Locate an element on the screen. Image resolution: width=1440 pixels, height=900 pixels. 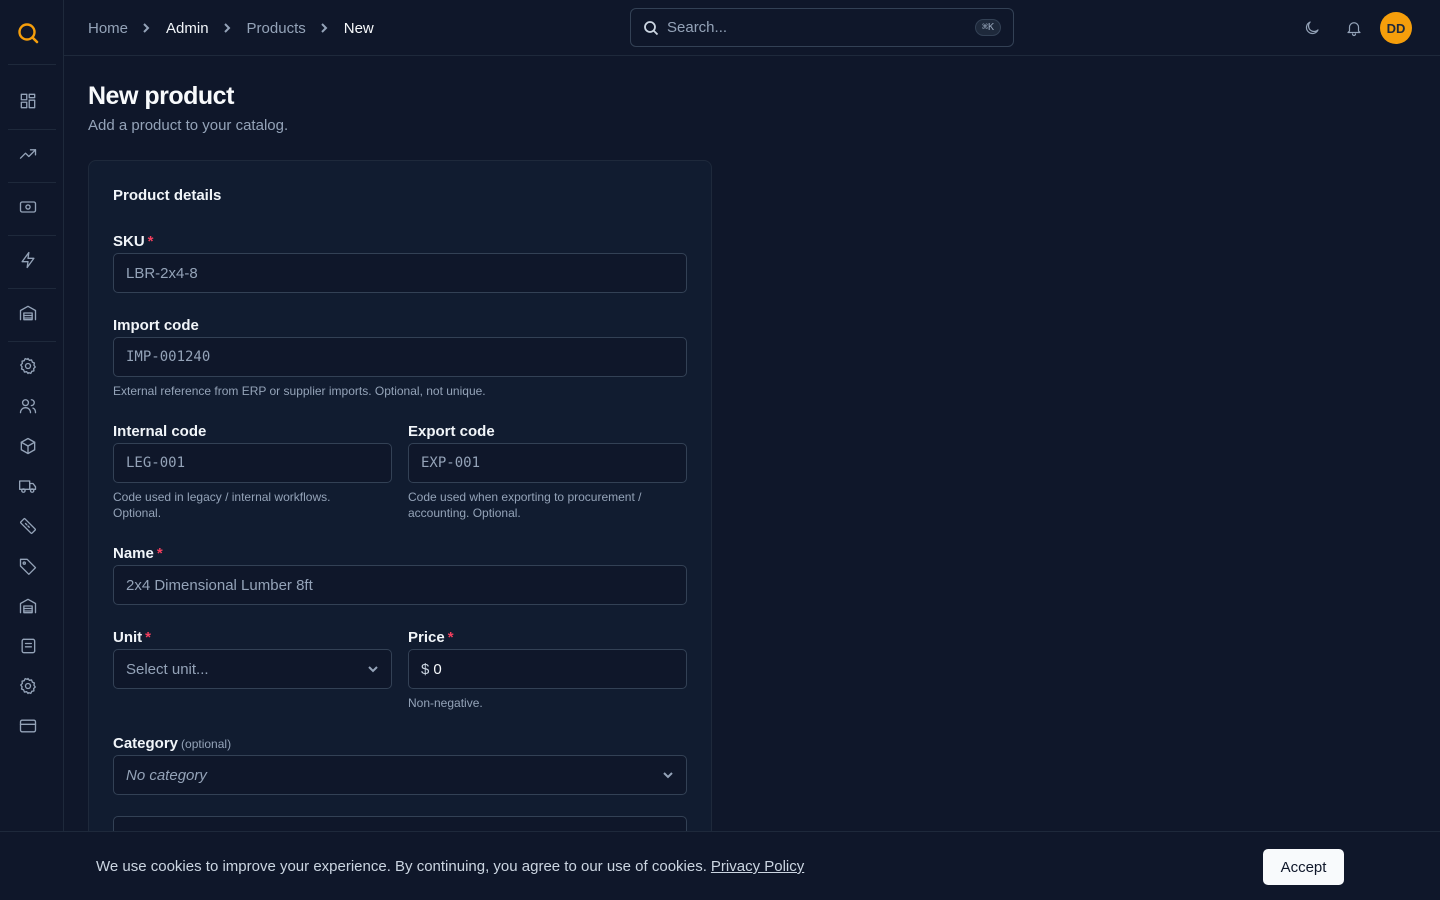
privacy-policy-link: Privacy Policy is located at coordinates (757, 866).